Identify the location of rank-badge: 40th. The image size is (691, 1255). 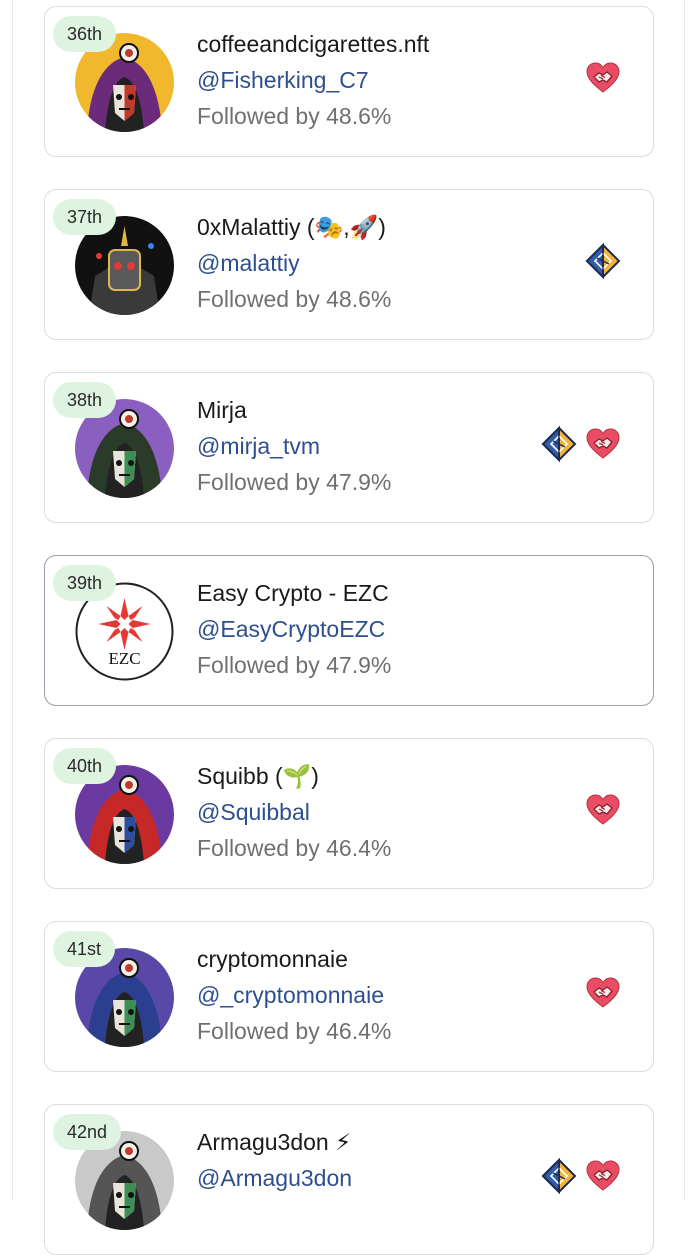
(85, 766).